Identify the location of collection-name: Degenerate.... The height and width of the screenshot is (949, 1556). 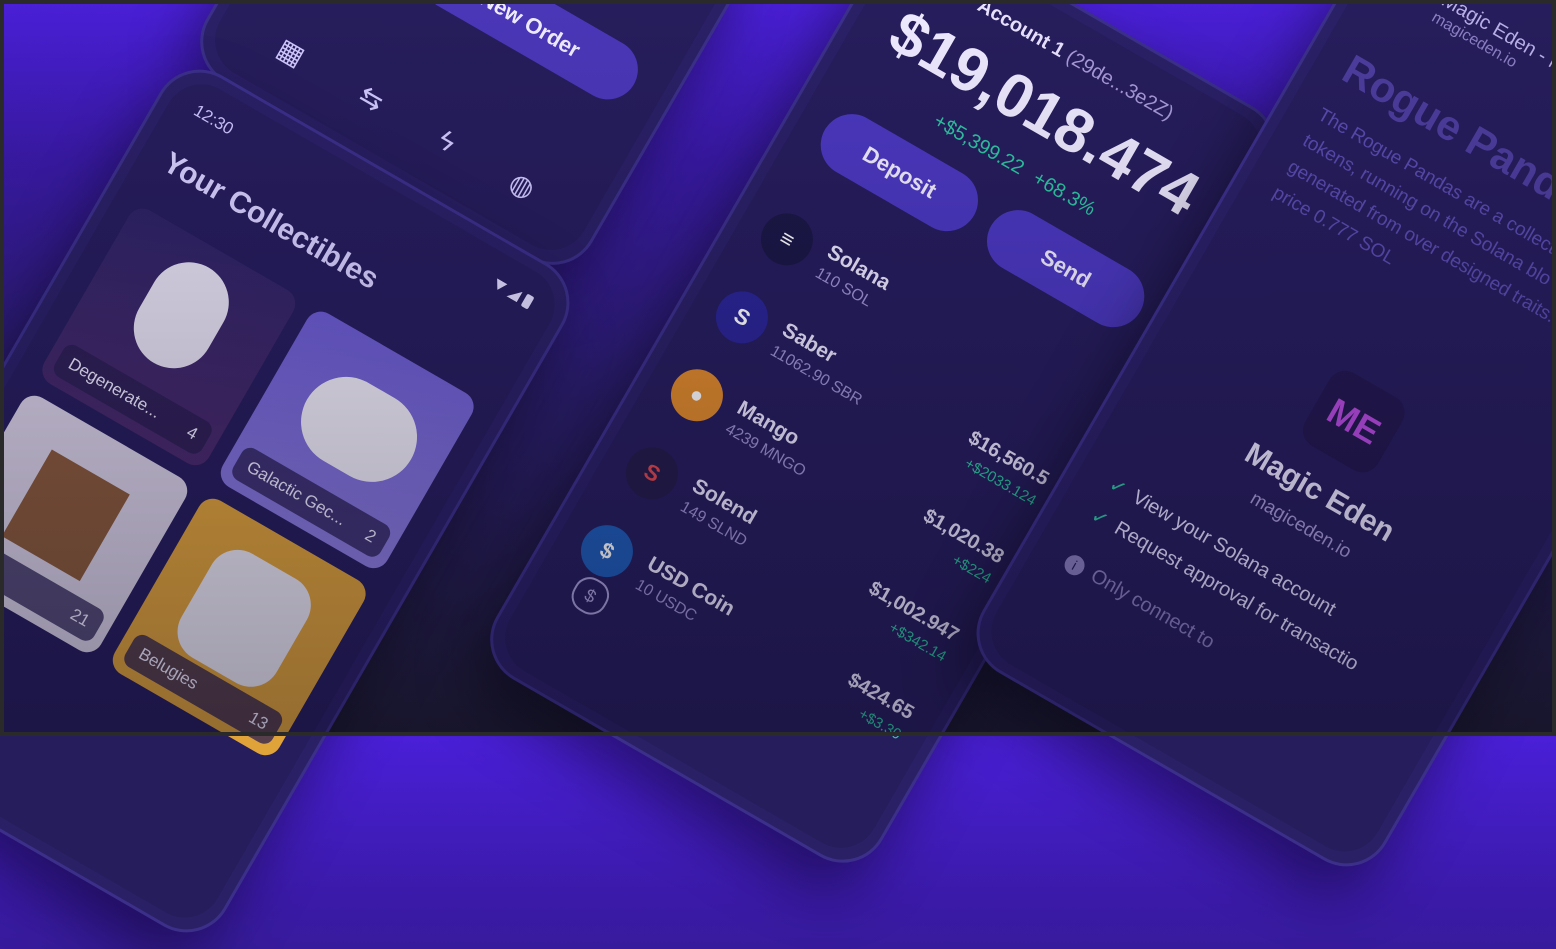
(114, 388).